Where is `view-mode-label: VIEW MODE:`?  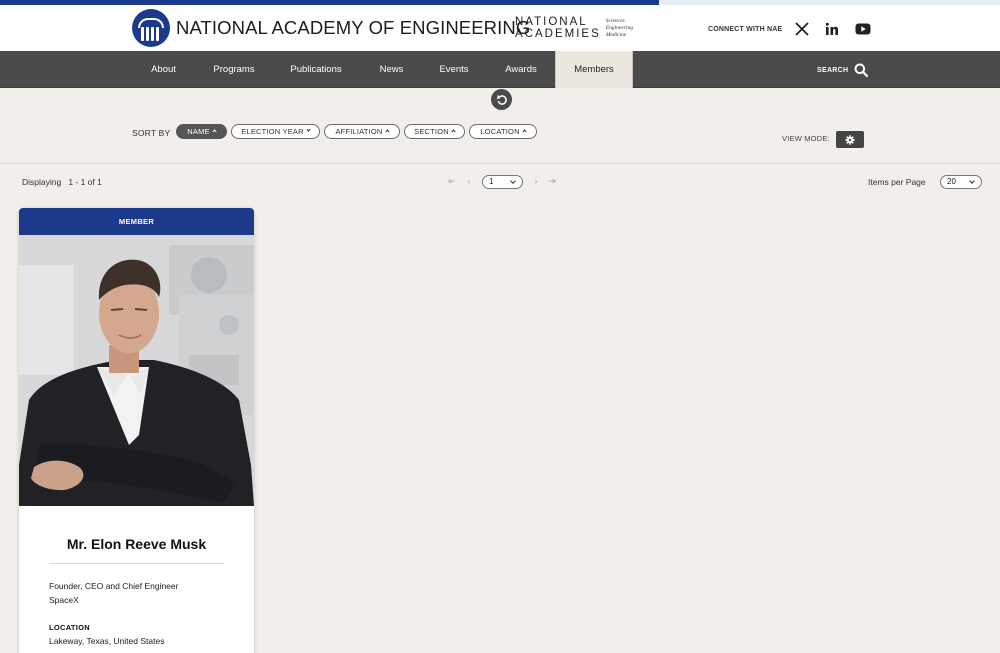
view-mode-label: VIEW MODE: is located at coordinates (806, 138).